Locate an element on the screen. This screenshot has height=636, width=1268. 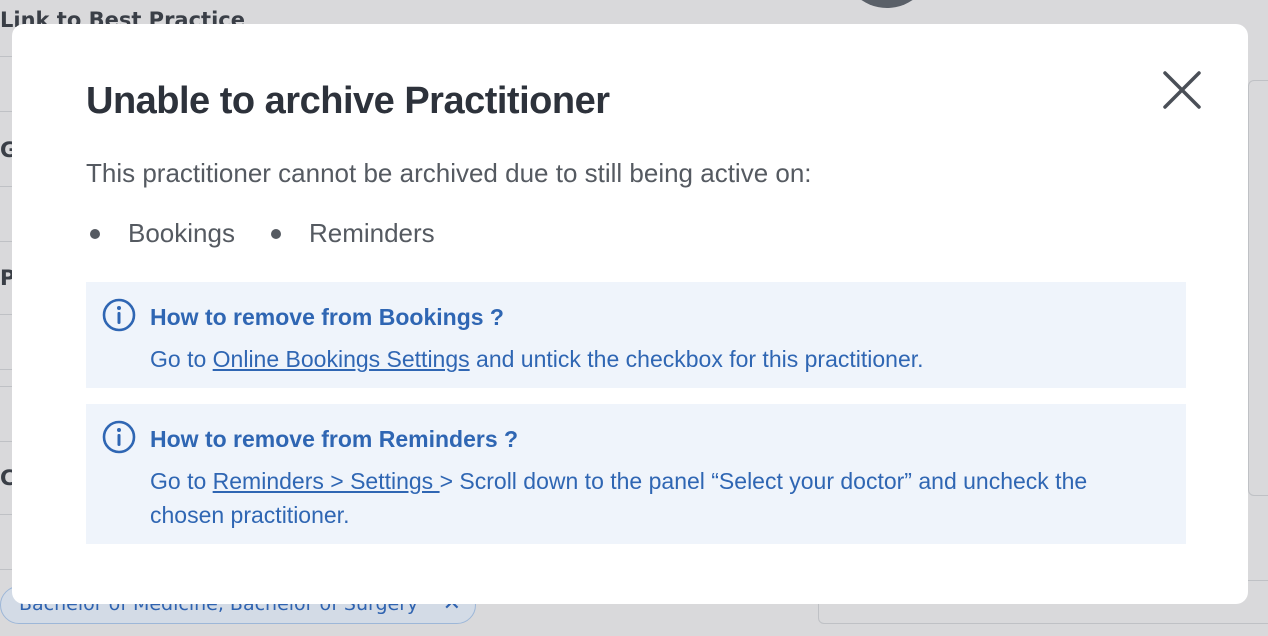
close-icon is located at coordinates (1182, 90).